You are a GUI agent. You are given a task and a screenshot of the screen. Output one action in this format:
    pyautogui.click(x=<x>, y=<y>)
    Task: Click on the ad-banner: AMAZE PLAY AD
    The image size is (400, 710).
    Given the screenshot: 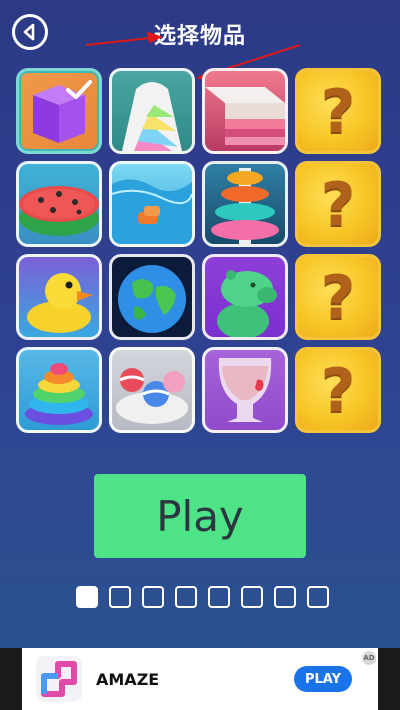 What is the action you would take?
    pyautogui.click(x=200, y=679)
    